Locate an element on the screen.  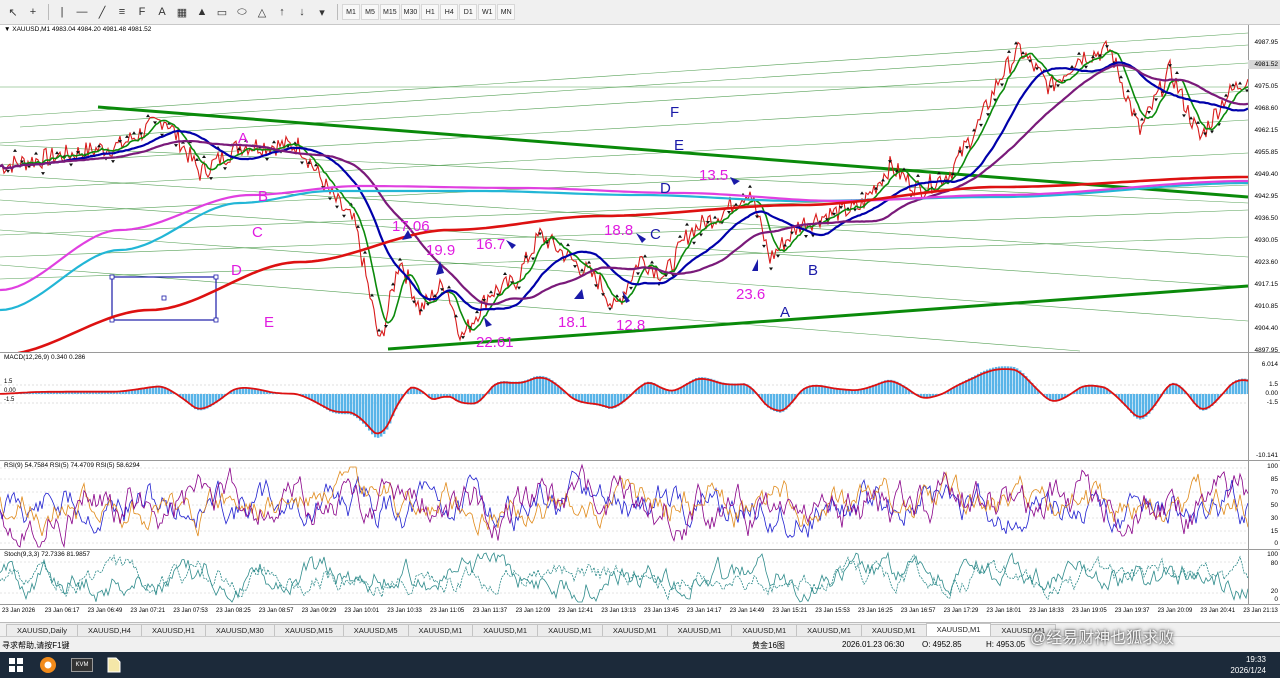
triangle-icon: △ is located at coordinates (262, 12).